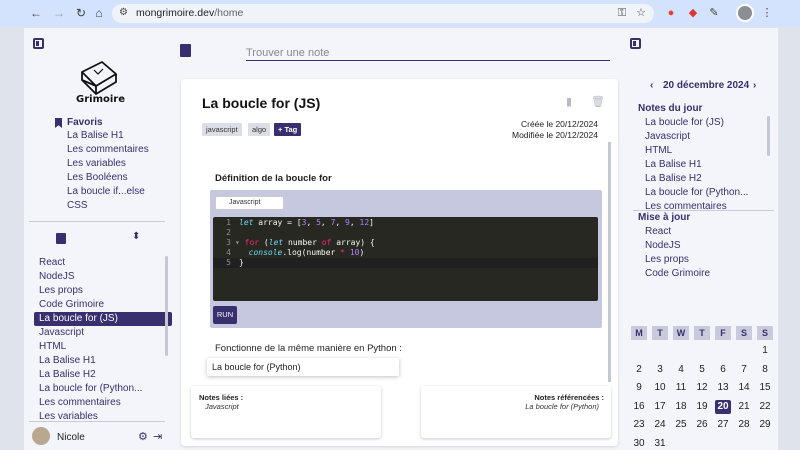 The image size is (800, 450). What do you see at coordinates (428, 53) in the screenshot?
I see `search-input` at bounding box center [428, 53].